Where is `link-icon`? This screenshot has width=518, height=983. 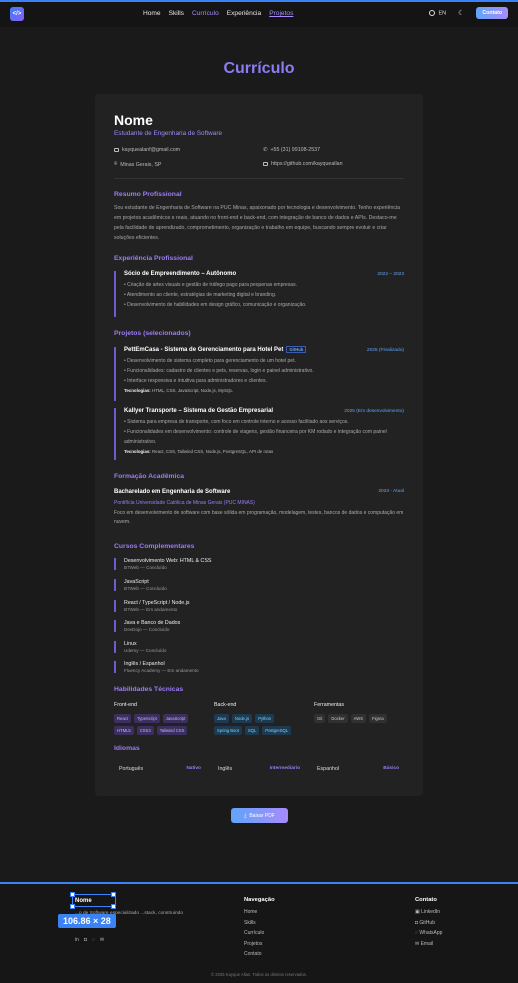 link-icon is located at coordinates (265, 164).